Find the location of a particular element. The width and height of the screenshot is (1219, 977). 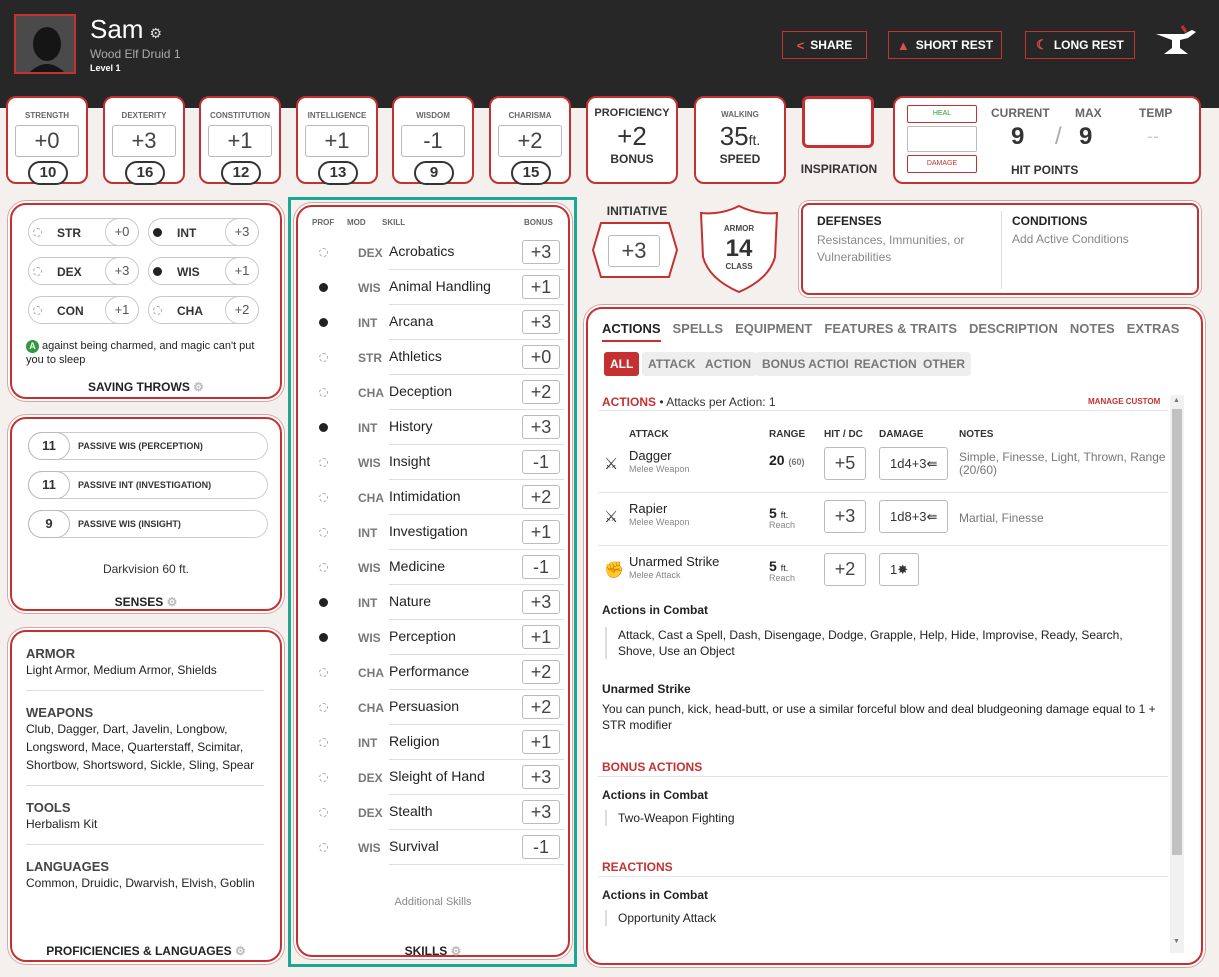

anvil-logo-icon is located at coordinates (1176, 42).